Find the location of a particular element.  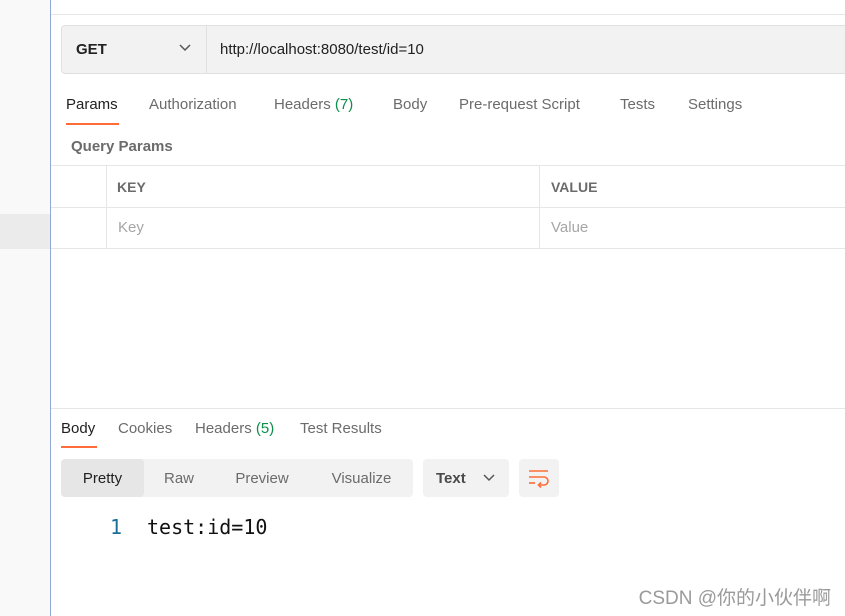

sidebar-divider is located at coordinates (50, 308).